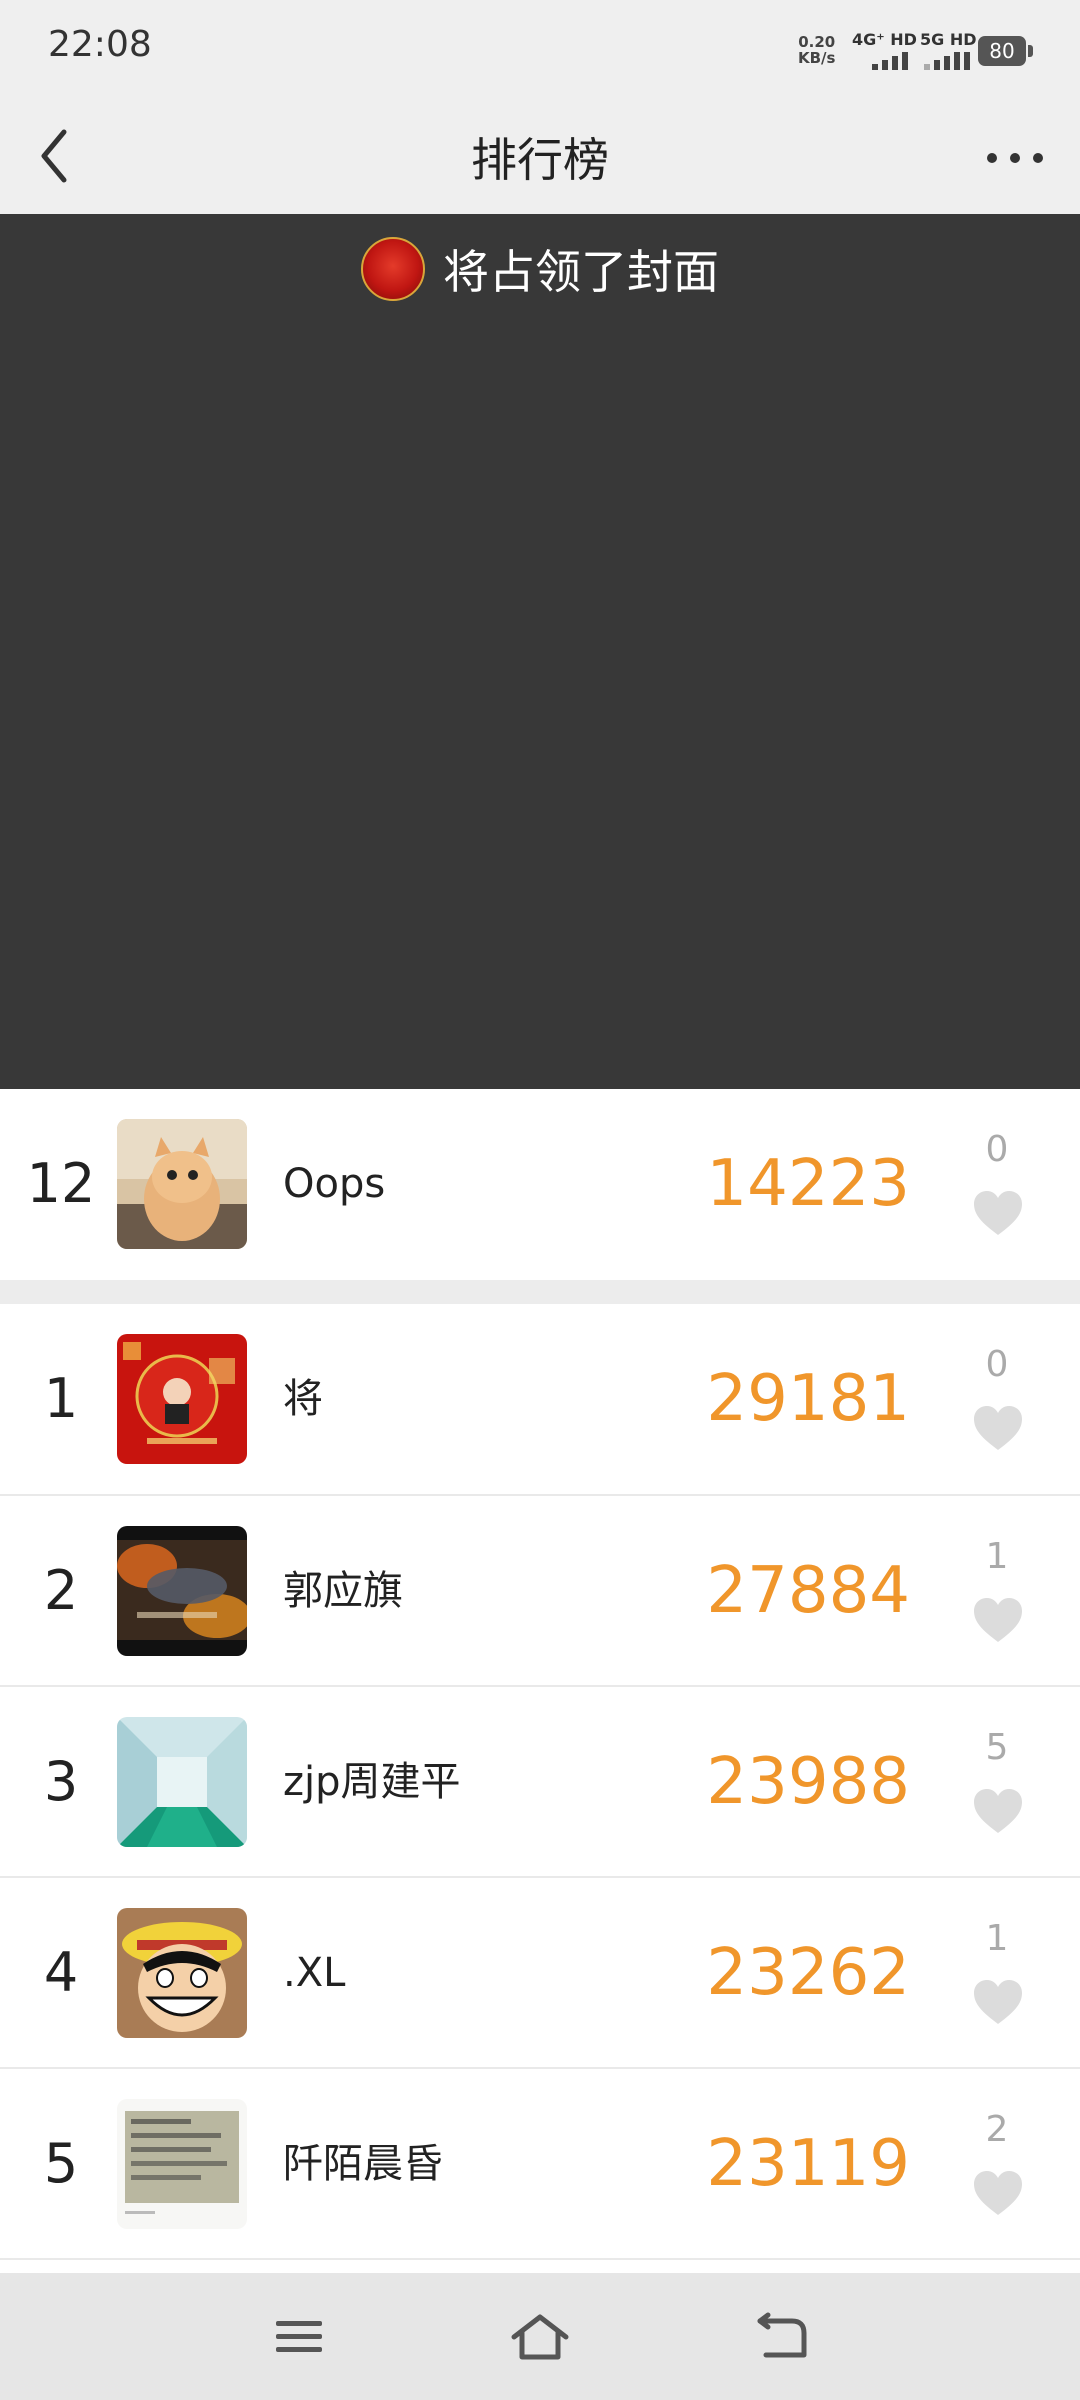 The image size is (1080, 2400). I want to click on sim2-label: 5G HD, so click(948, 39).